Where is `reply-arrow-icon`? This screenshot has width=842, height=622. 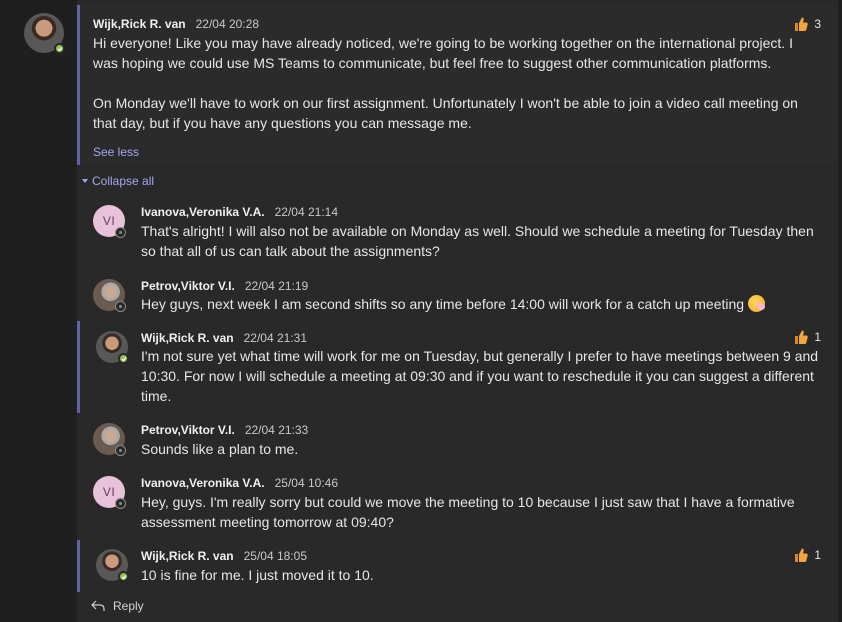 reply-arrow-icon is located at coordinates (98, 605).